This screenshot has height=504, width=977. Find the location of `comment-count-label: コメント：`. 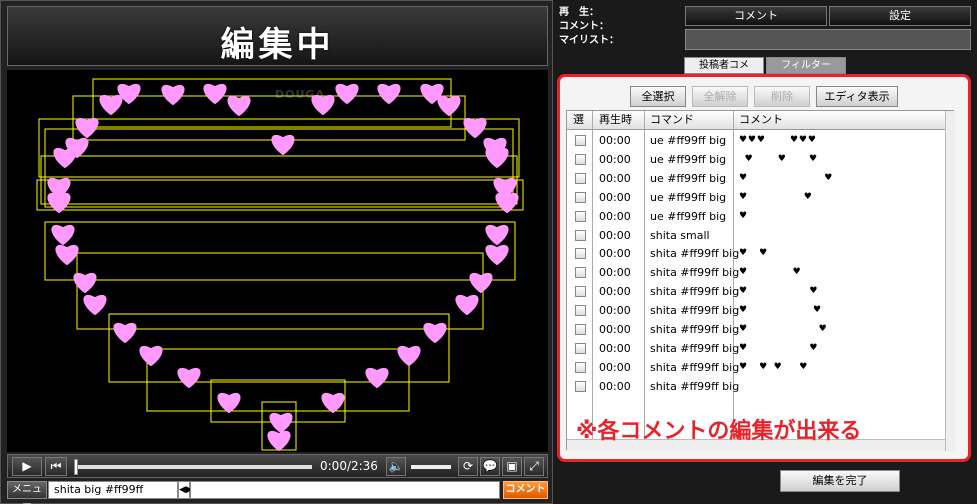

comment-count-label: コメント： is located at coordinates (584, 26).